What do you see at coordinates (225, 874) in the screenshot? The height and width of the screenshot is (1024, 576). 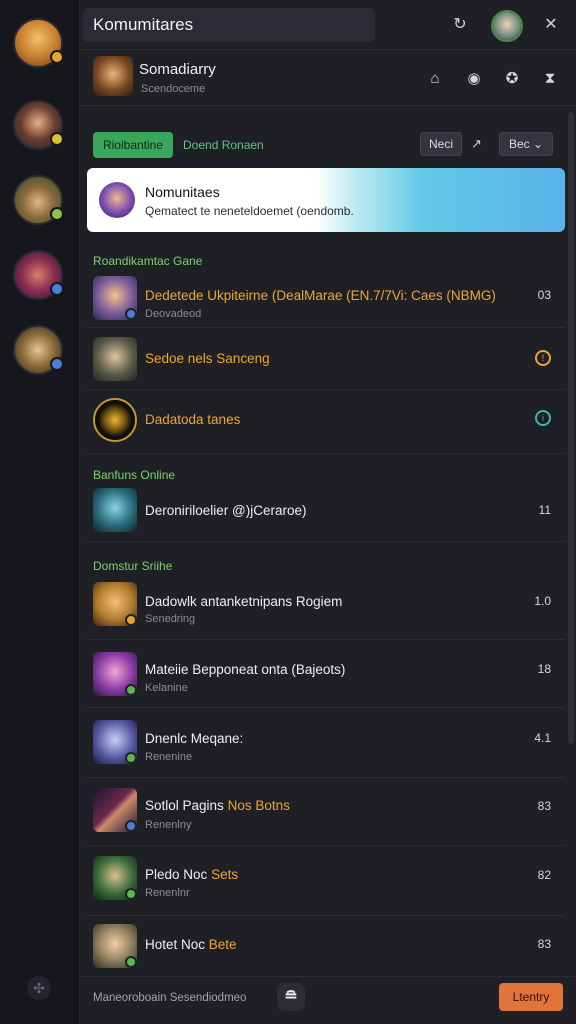 I see `item-title-highlight: Sets` at bounding box center [225, 874].